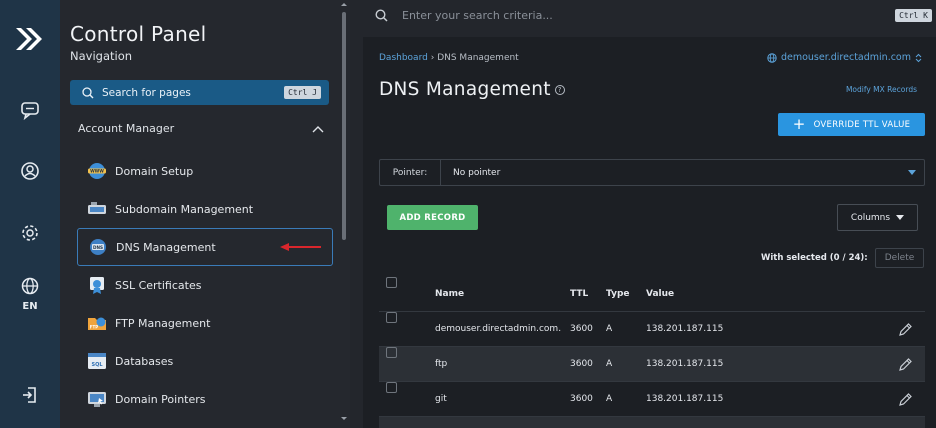  I want to click on nav-item-label: FTP Management, so click(163, 323).